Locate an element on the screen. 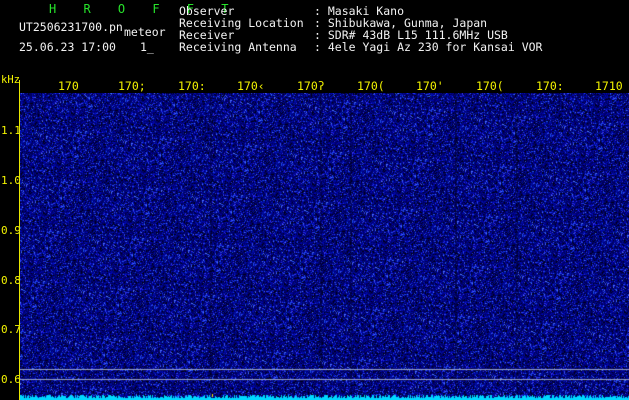  field-value-antenna: : 4ele Yagi Az 230 for Kansai VOR is located at coordinates (428, 47).